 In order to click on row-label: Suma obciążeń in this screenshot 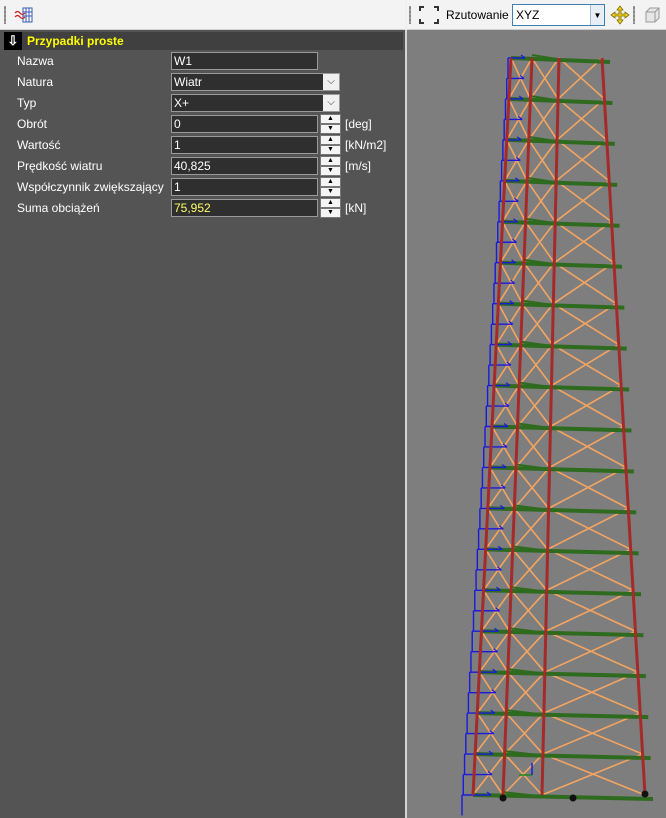, I will do `click(58, 208)`.